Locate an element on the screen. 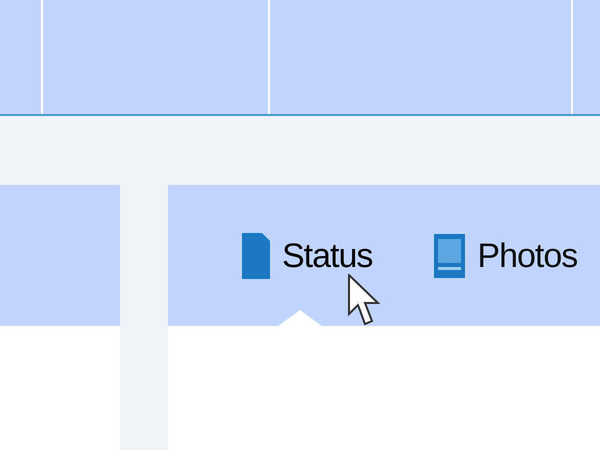 The width and height of the screenshot is (600, 450). selection-pointer is located at coordinates (300, 318).